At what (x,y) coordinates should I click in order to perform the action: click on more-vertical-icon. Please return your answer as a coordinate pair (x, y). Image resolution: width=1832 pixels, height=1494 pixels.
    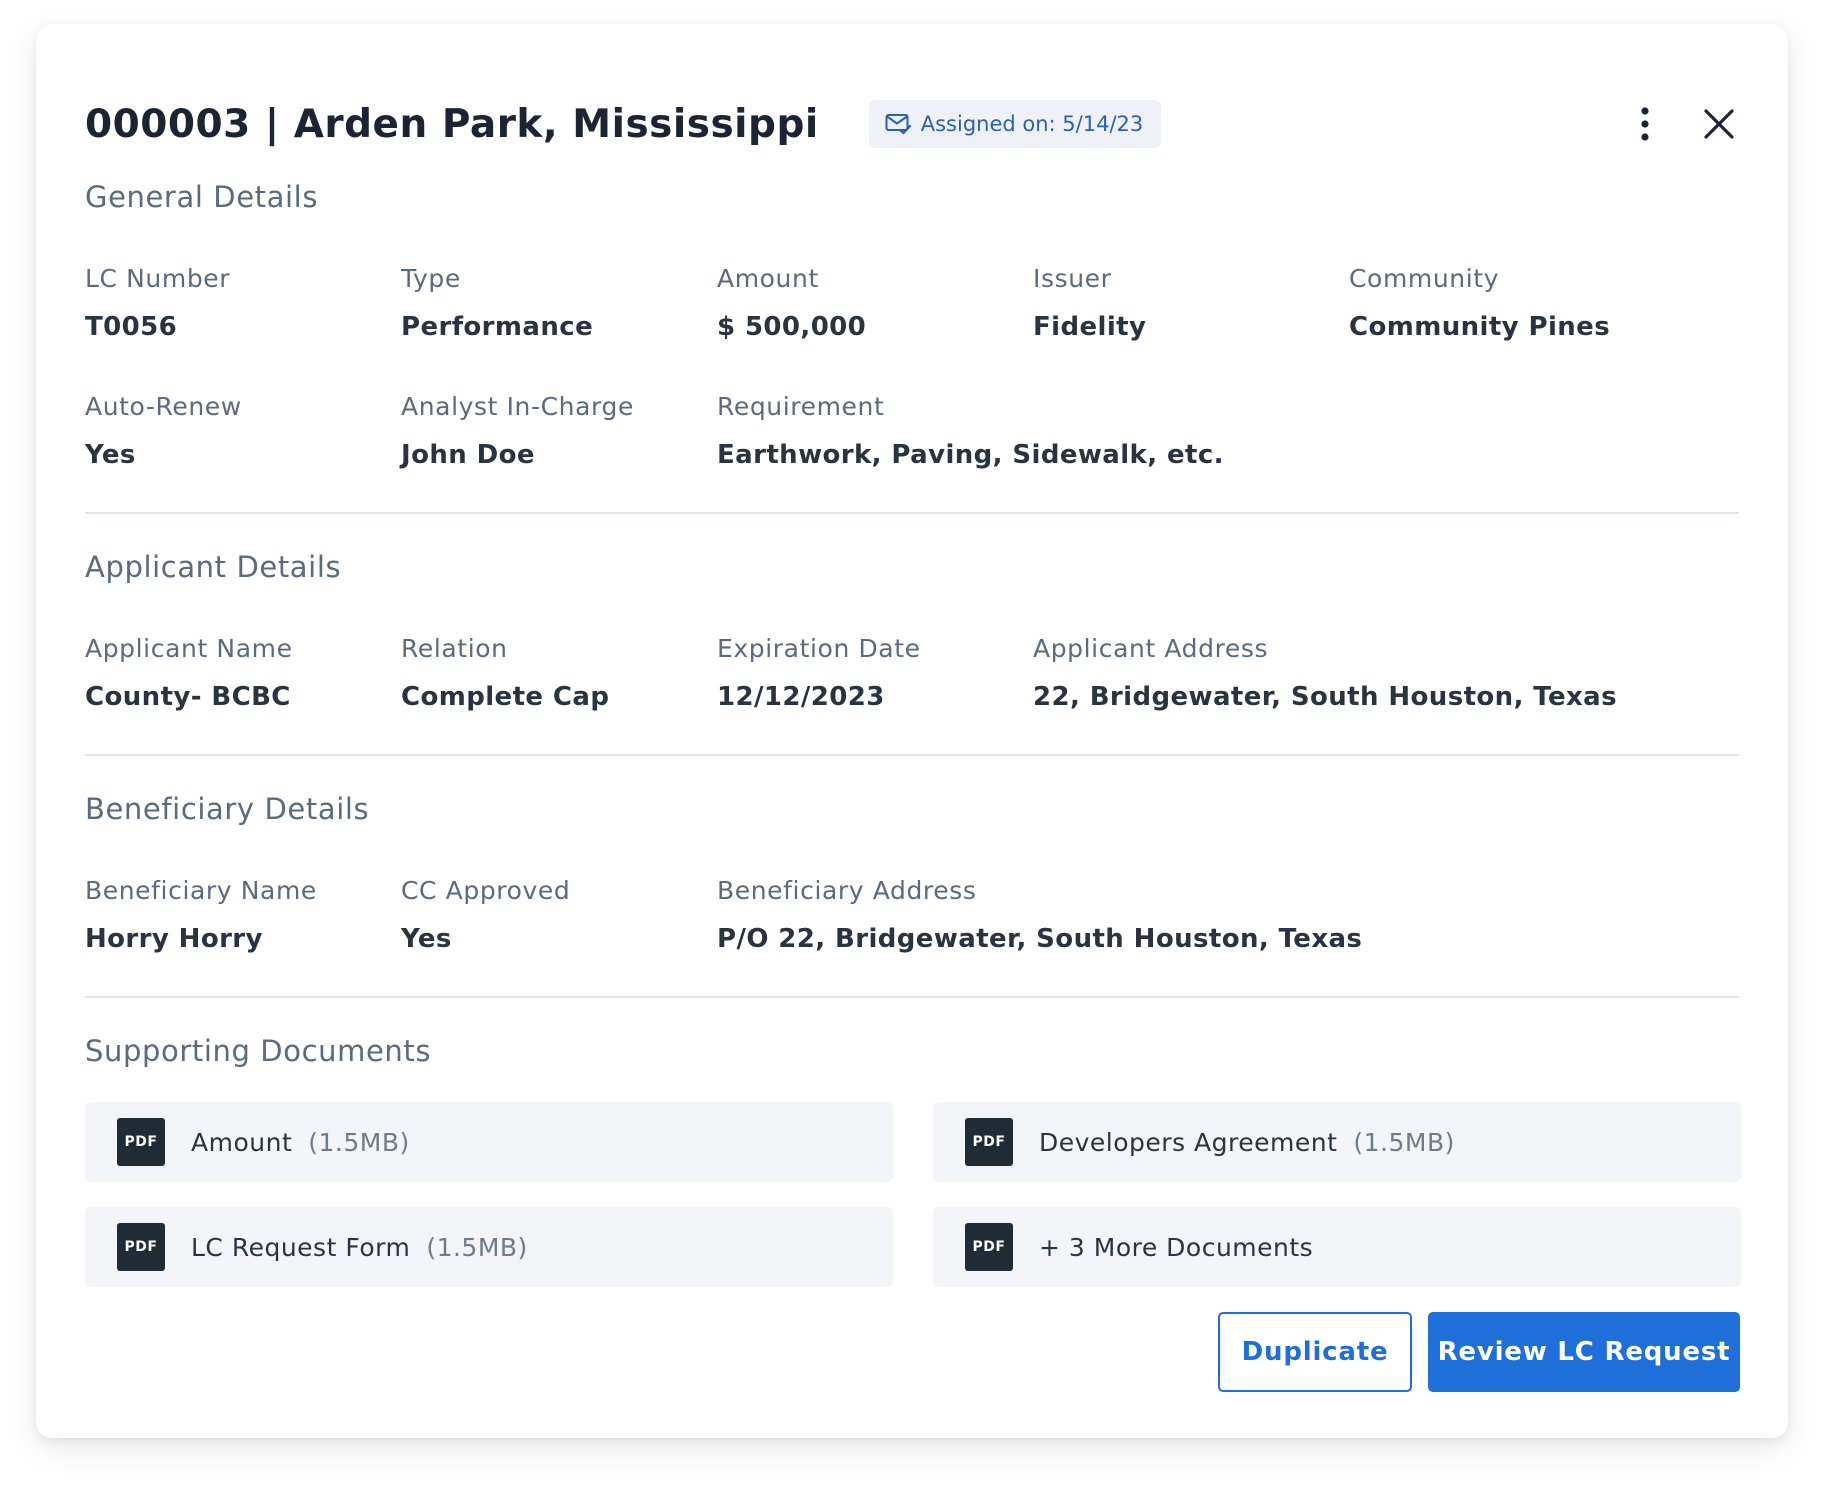
    Looking at the image, I should click on (1645, 124).